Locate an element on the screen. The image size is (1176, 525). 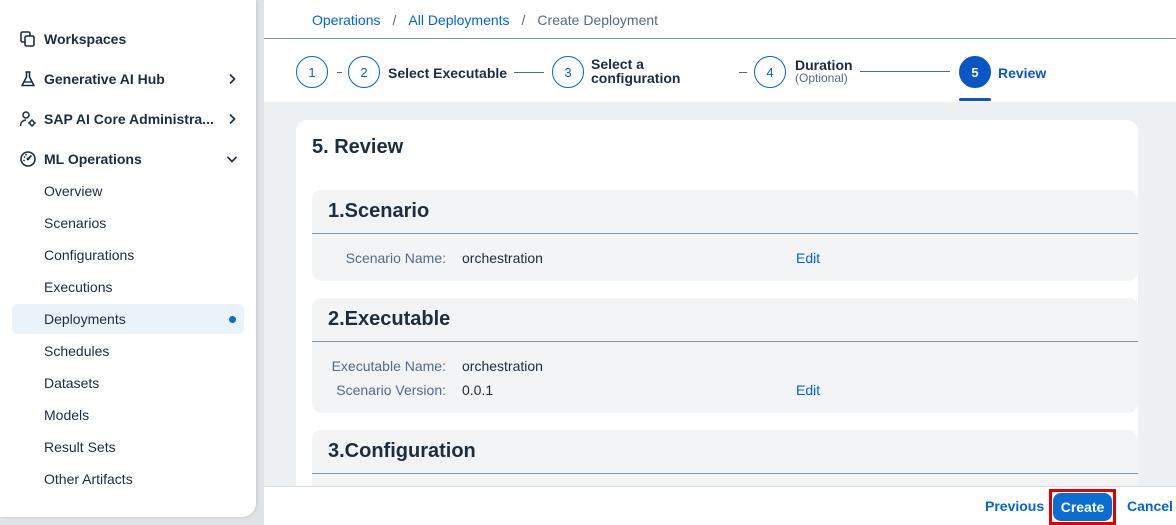
wizard-step-4-label: Duration (Optional) is located at coordinates (824, 71).